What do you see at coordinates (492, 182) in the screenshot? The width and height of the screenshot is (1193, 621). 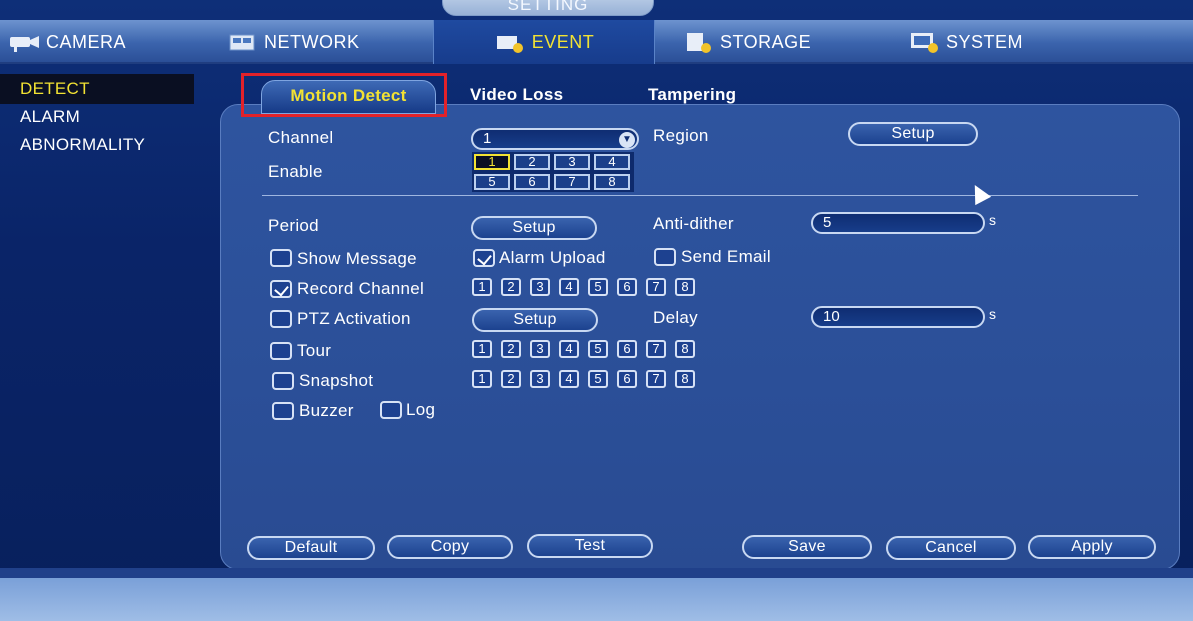 I see `enable-channel-cell: 5` at bounding box center [492, 182].